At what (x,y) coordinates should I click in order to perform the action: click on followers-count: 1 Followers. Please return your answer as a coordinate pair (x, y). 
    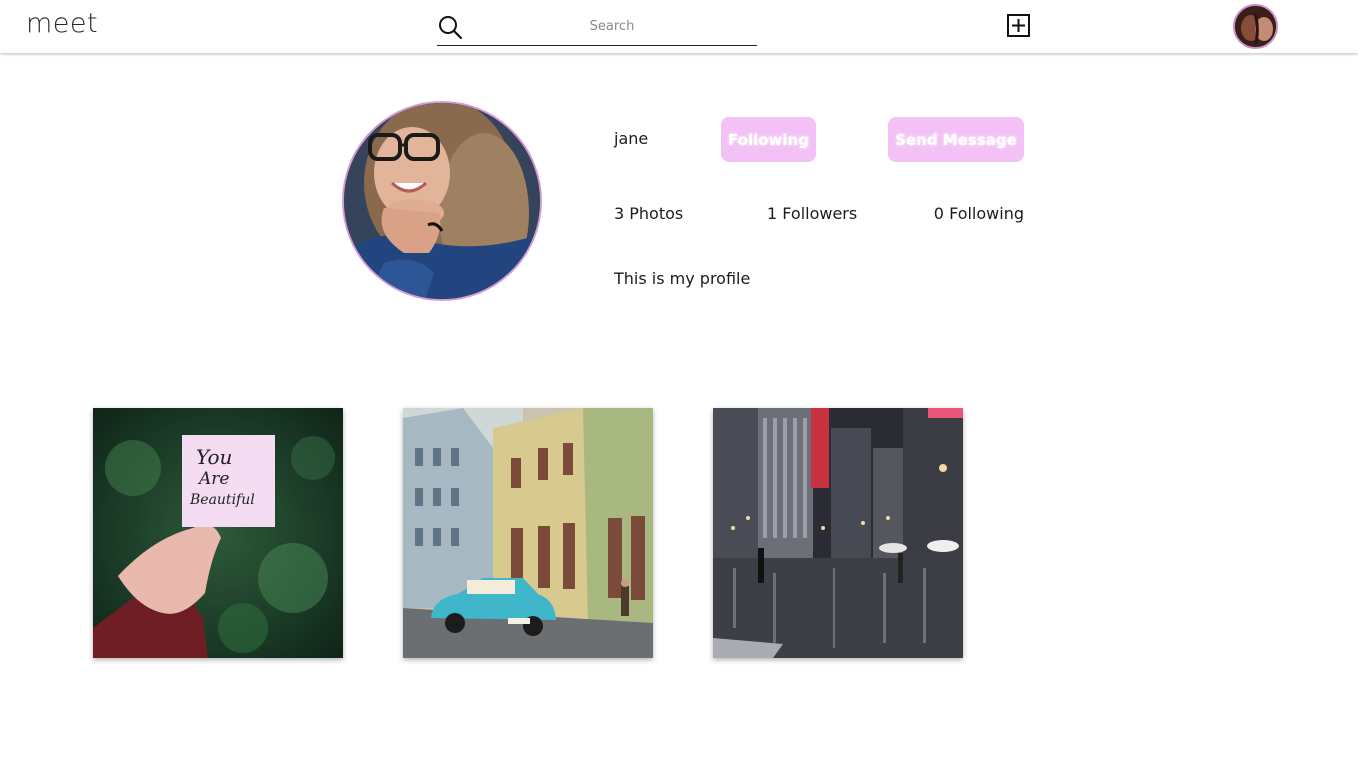
    Looking at the image, I should click on (812, 213).